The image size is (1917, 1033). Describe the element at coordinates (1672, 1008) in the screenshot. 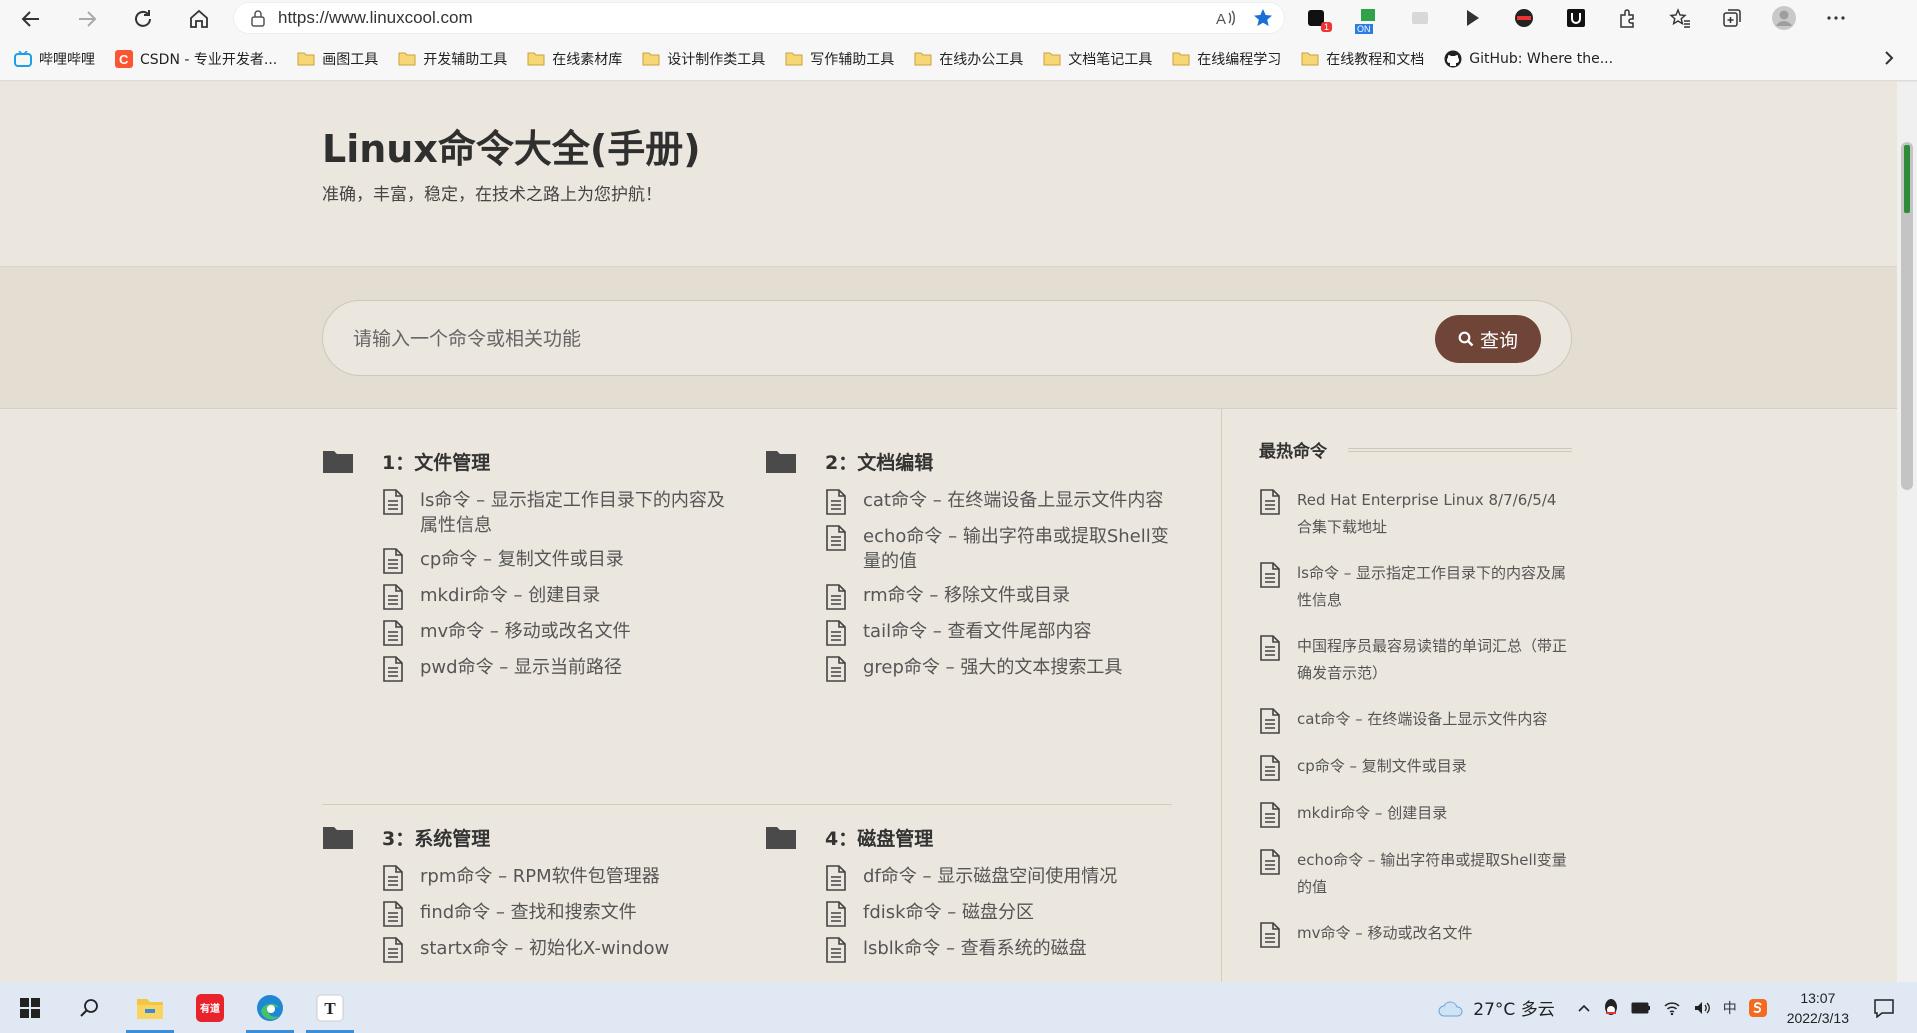

I see `wifi-icon` at that location.